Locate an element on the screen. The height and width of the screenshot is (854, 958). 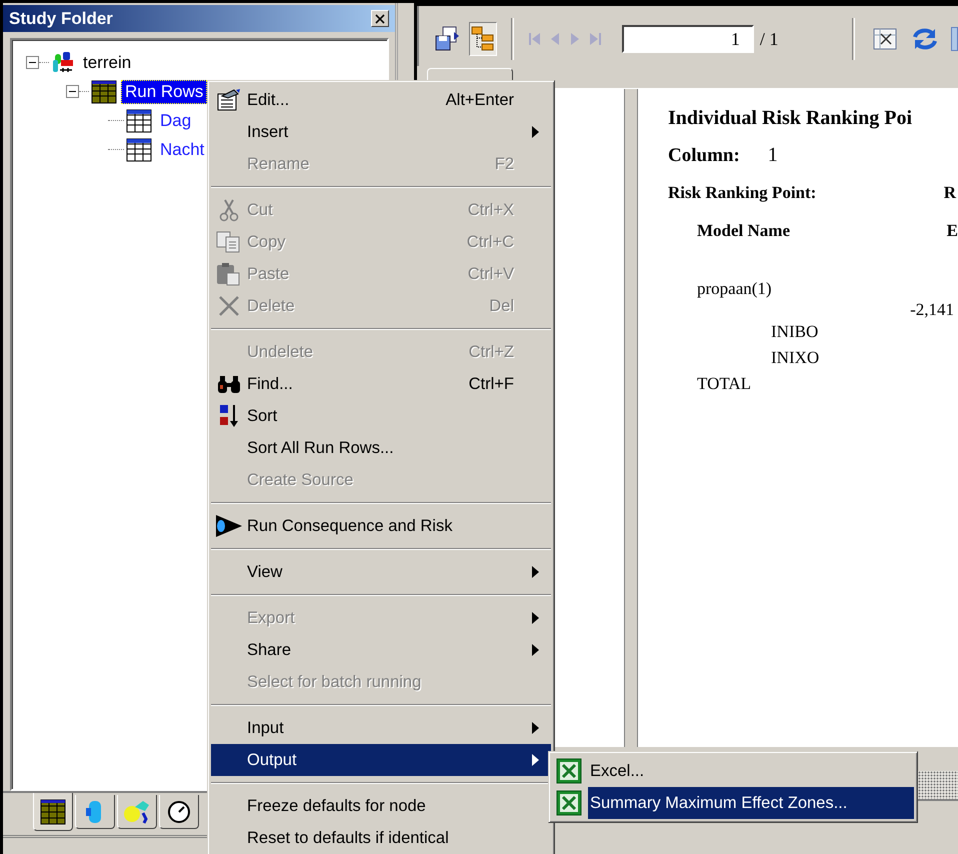
run-icon is located at coordinates (229, 526).